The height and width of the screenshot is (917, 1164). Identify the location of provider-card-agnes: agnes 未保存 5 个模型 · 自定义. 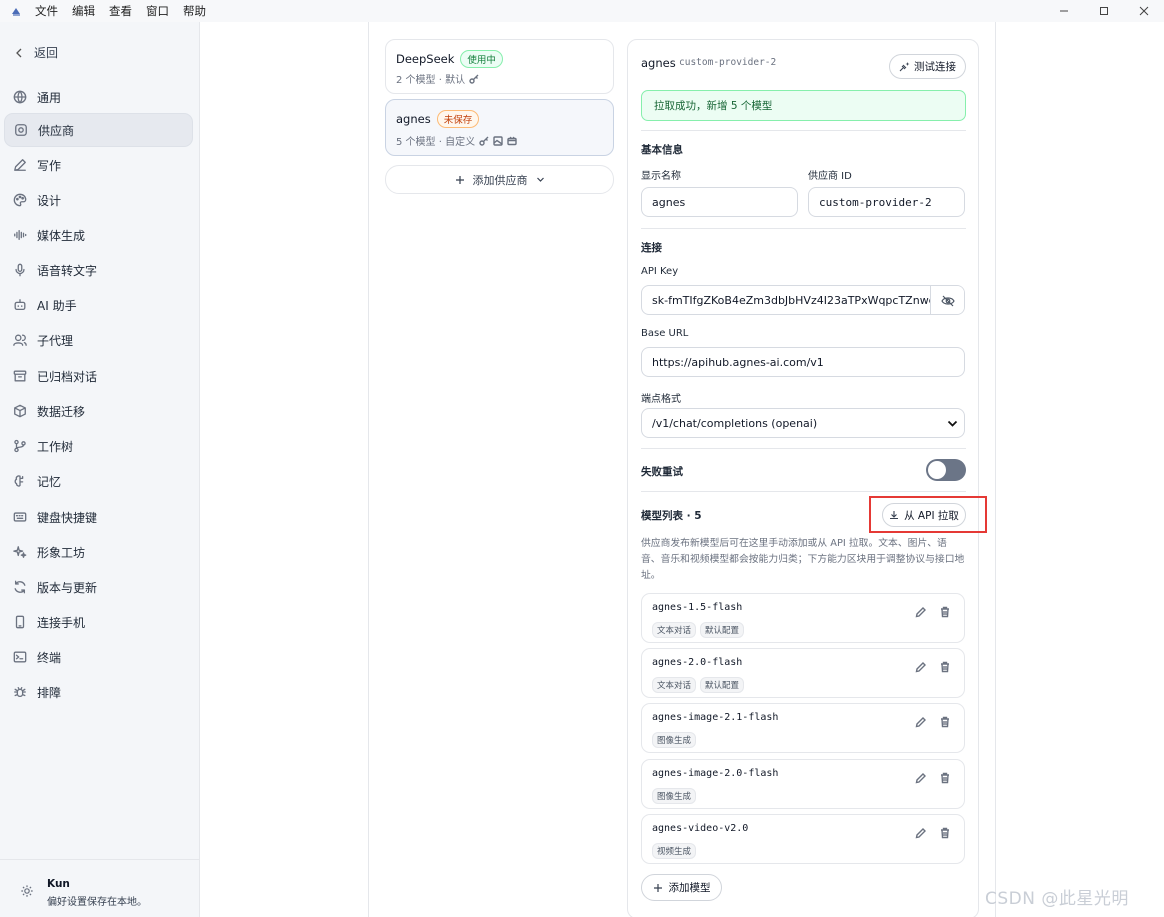
(499, 127).